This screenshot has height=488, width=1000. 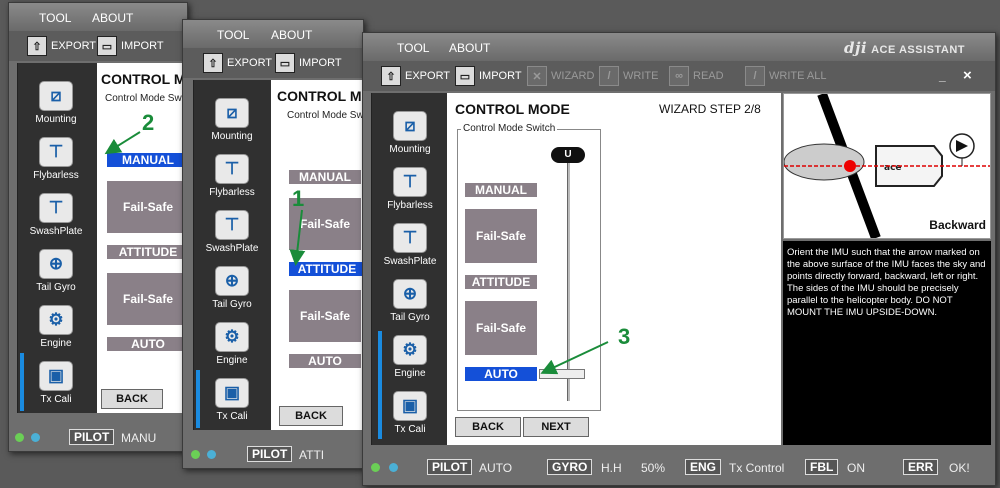 What do you see at coordinates (139, 438) in the screenshot?
I see `pilot-value: MANU` at bounding box center [139, 438].